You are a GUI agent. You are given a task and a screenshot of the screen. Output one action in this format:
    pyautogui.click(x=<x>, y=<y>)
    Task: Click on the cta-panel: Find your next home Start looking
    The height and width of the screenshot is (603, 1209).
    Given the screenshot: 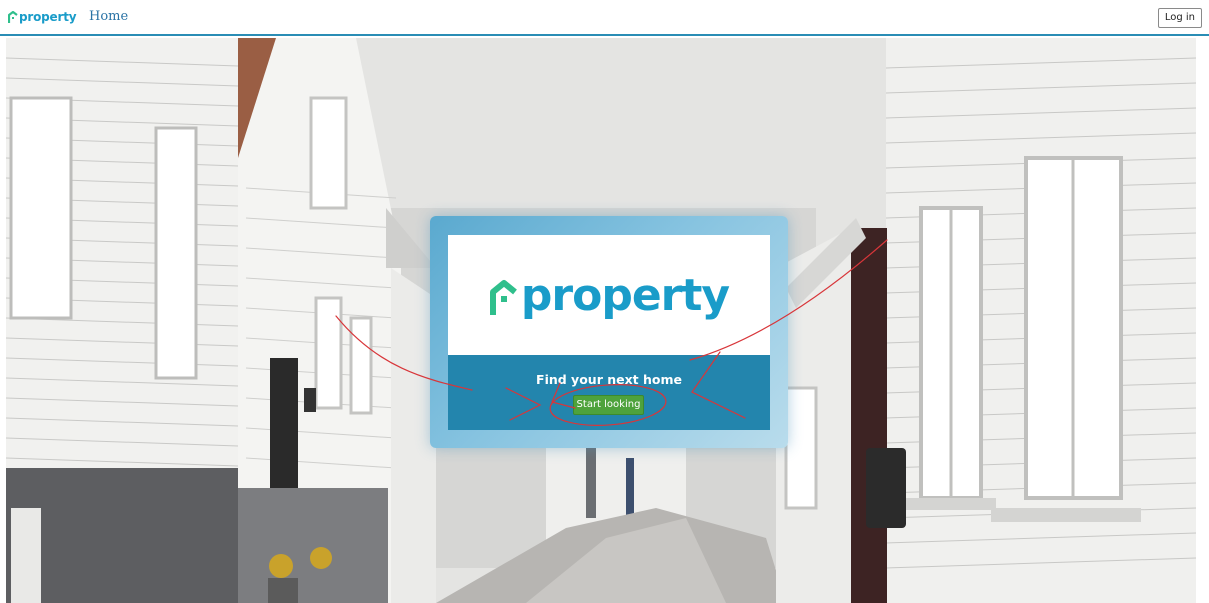 What is the action you would take?
    pyautogui.click(x=609, y=392)
    